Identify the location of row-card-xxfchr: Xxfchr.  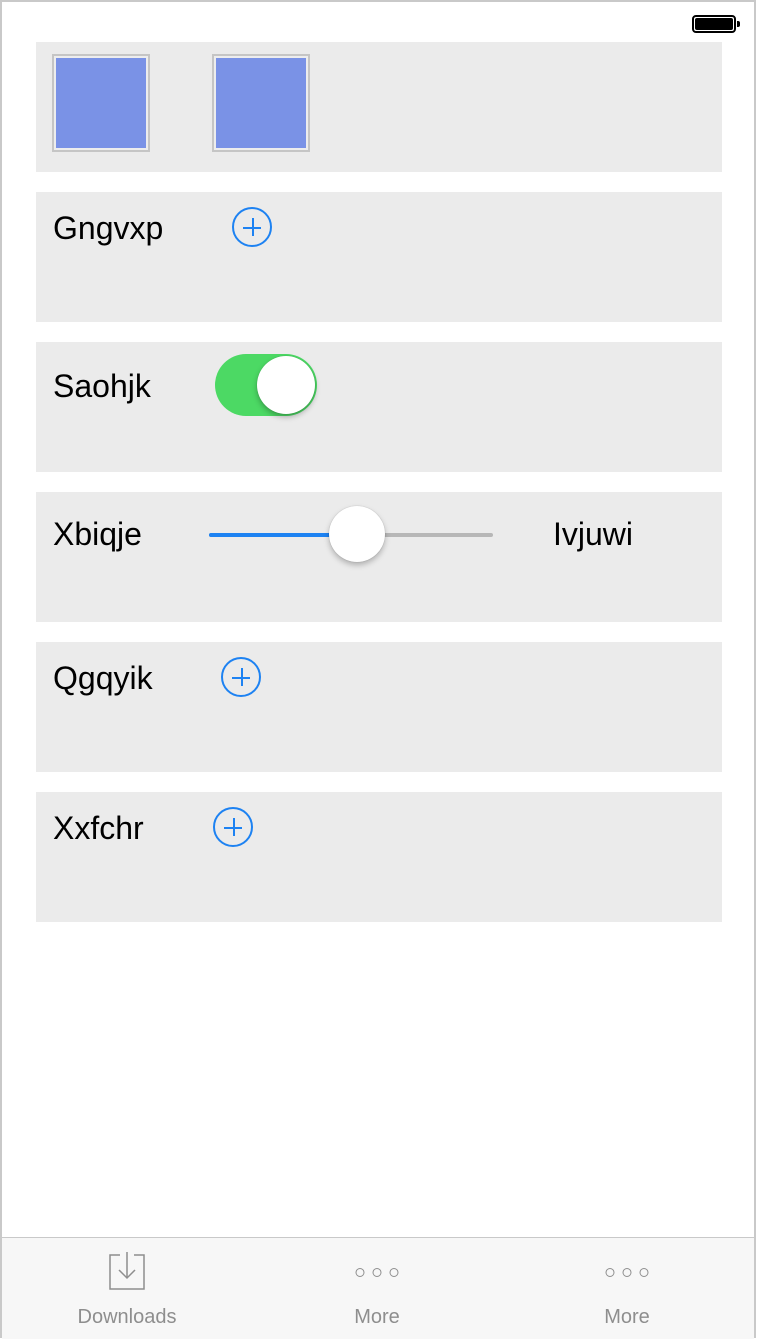
(379, 857).